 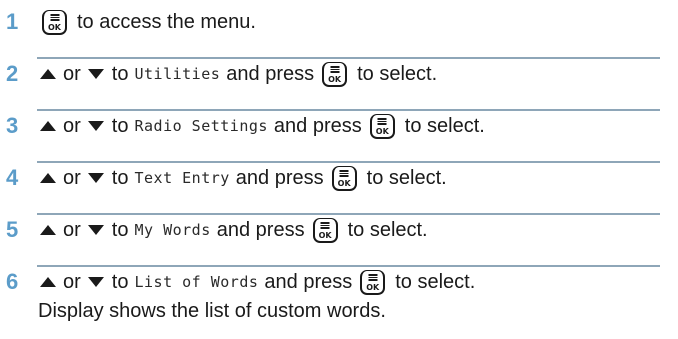 I want to click on step-number: 4, so click(x=12, y=177).